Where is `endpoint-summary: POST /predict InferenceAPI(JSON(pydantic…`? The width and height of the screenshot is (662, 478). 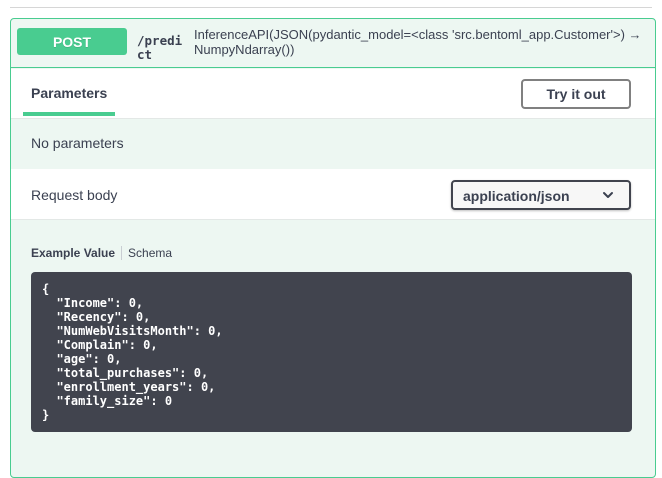
endpoint-summary: POST /predict InferenceAPI(JSON(pydantic… is located at coordinates (333, 43).